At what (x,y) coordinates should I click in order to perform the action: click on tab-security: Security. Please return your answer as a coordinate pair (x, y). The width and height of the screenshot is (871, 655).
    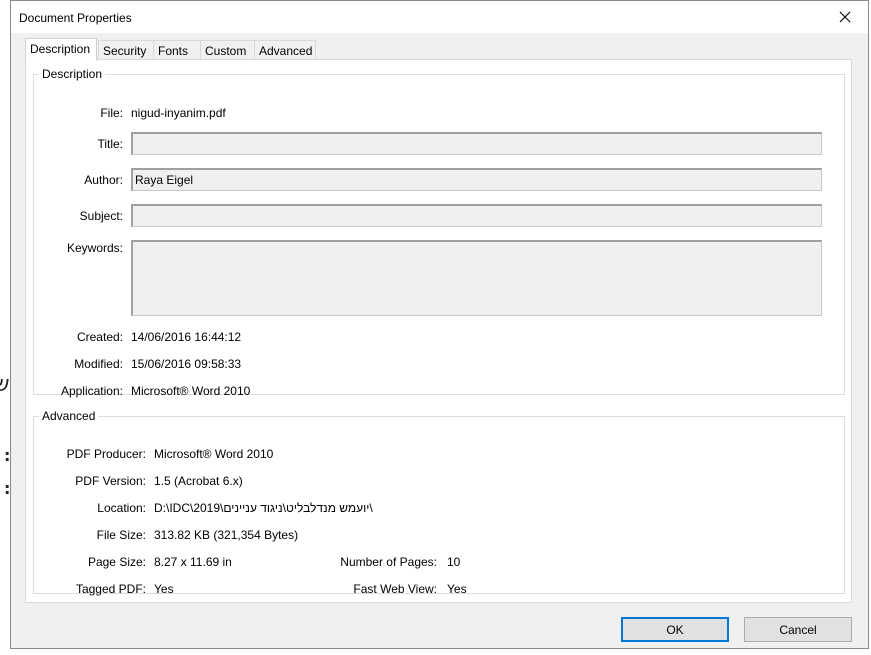
    Looking at the image, I should click on (126, 50).